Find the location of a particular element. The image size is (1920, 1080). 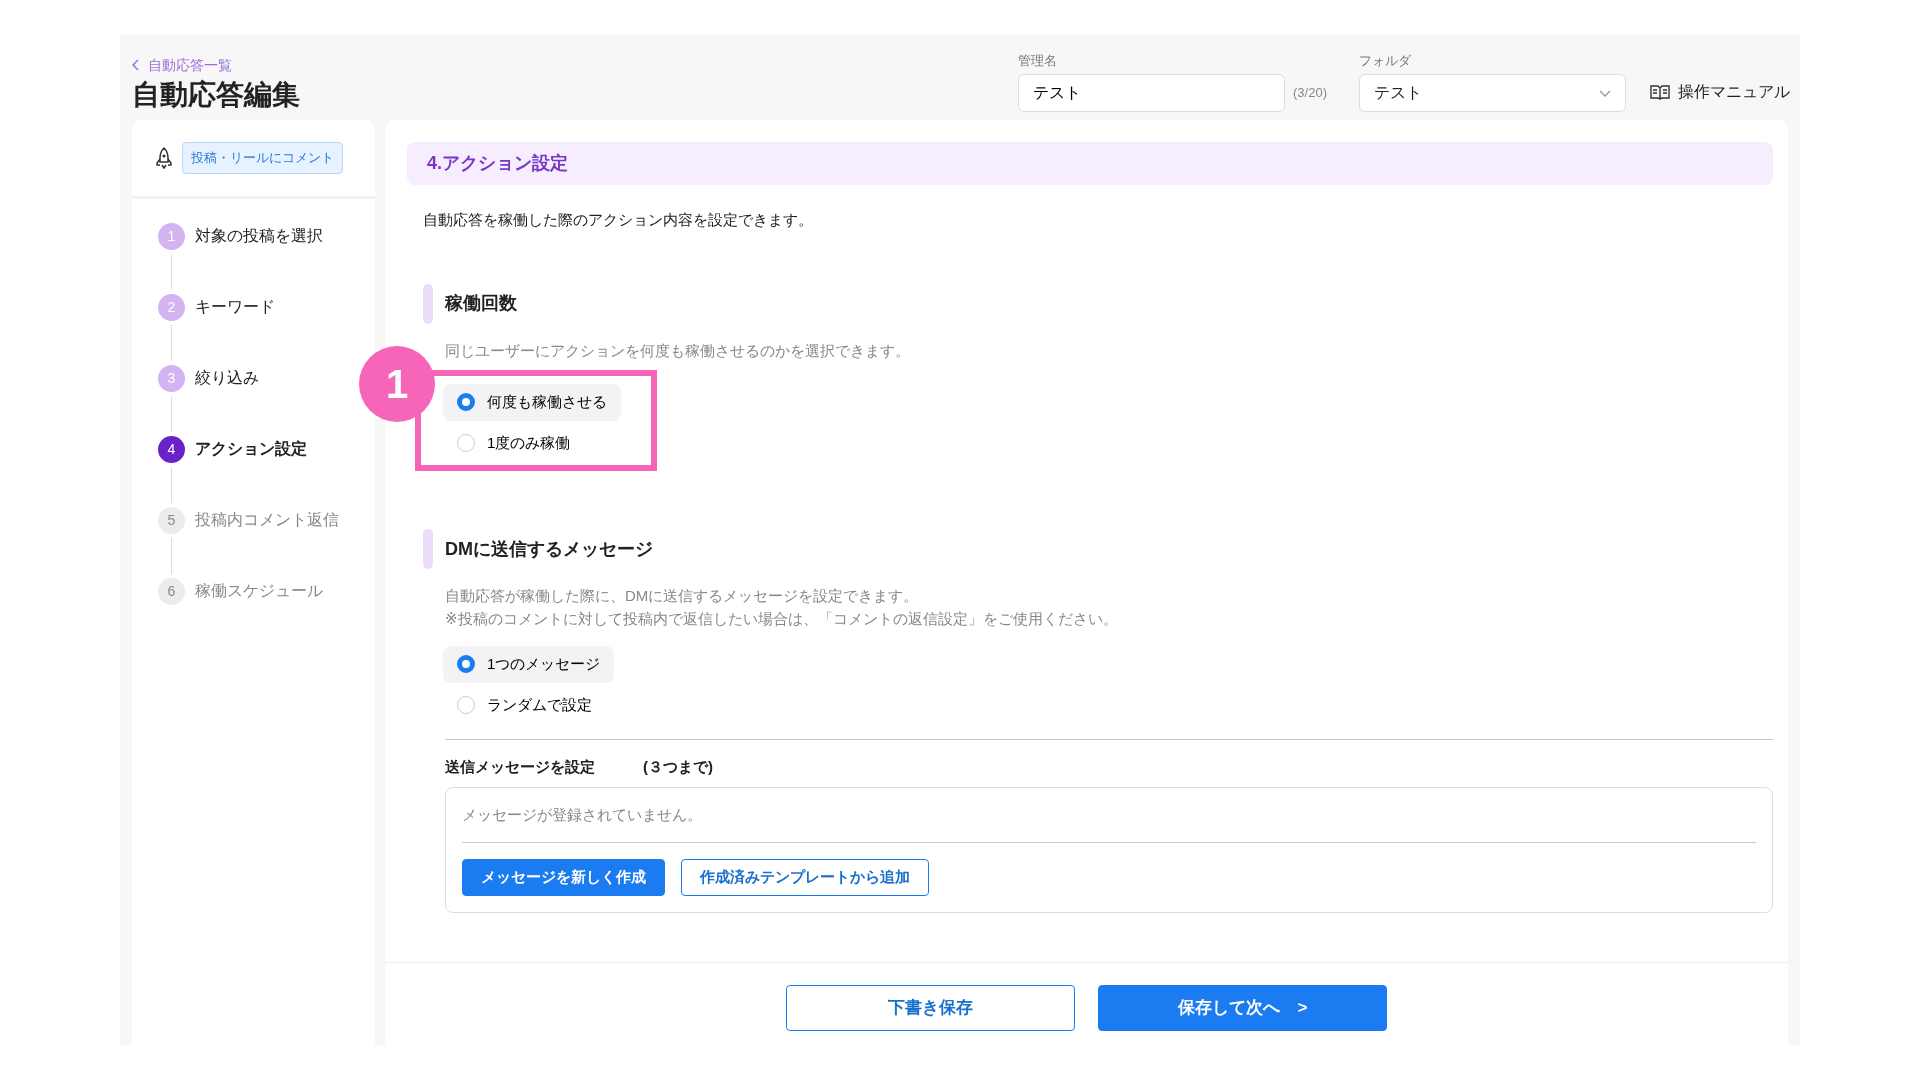

step-number: 3 is located at coordinates (171, 378).